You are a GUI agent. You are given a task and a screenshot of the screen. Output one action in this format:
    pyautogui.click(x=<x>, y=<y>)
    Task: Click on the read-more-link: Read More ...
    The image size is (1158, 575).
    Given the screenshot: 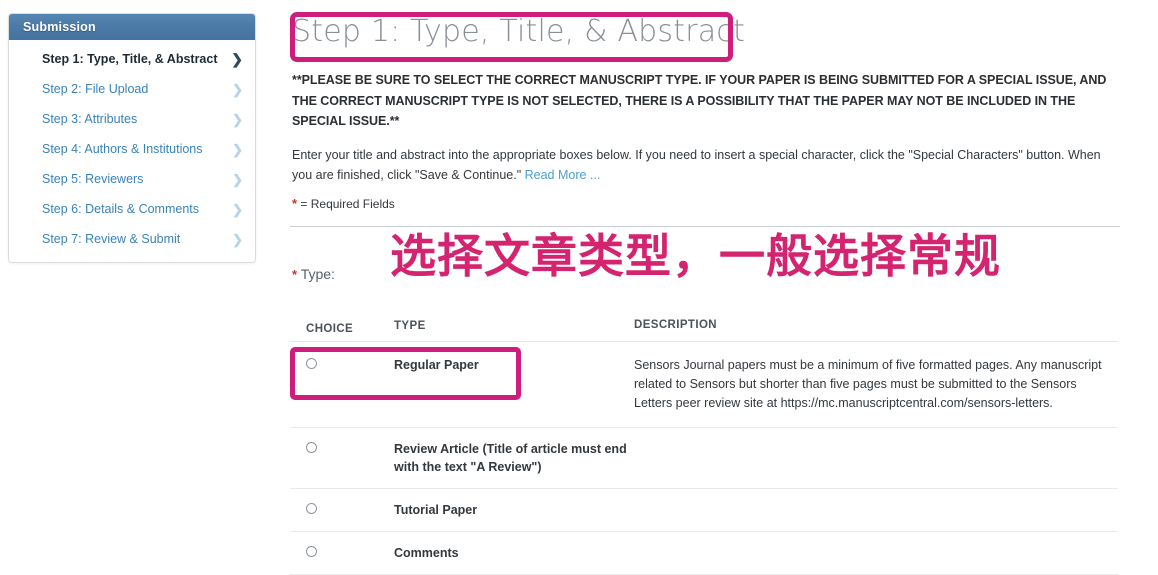 What is the action you would take?
    pyautogui.click(x=563, y=175)
    